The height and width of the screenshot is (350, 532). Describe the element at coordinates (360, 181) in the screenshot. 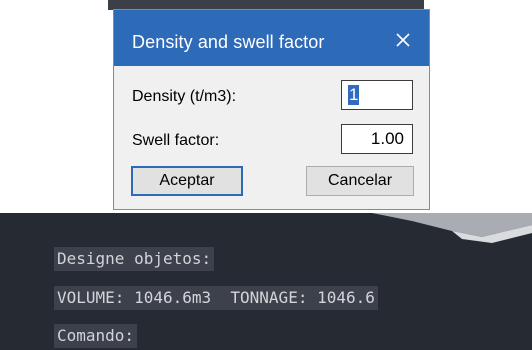

I see `cancel-button: Cancelar` at that location.